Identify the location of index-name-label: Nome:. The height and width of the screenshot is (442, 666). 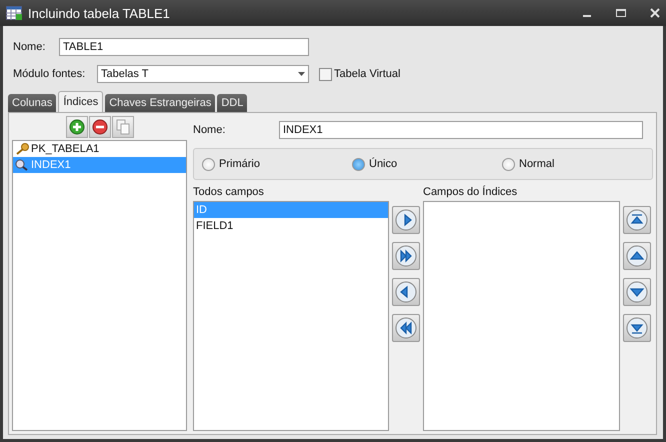
(209, 130).